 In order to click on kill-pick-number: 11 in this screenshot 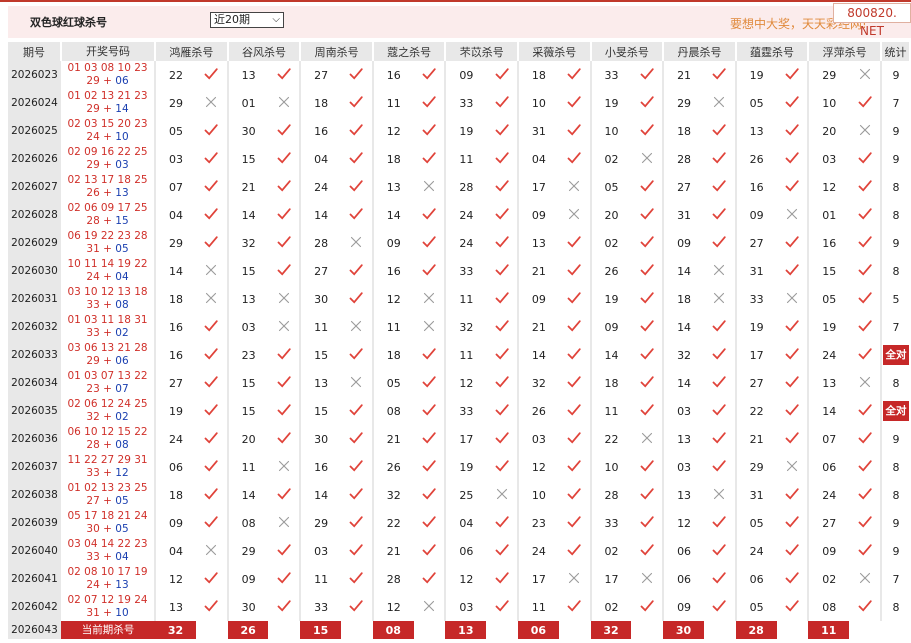, I will do `click(320, 327)`.